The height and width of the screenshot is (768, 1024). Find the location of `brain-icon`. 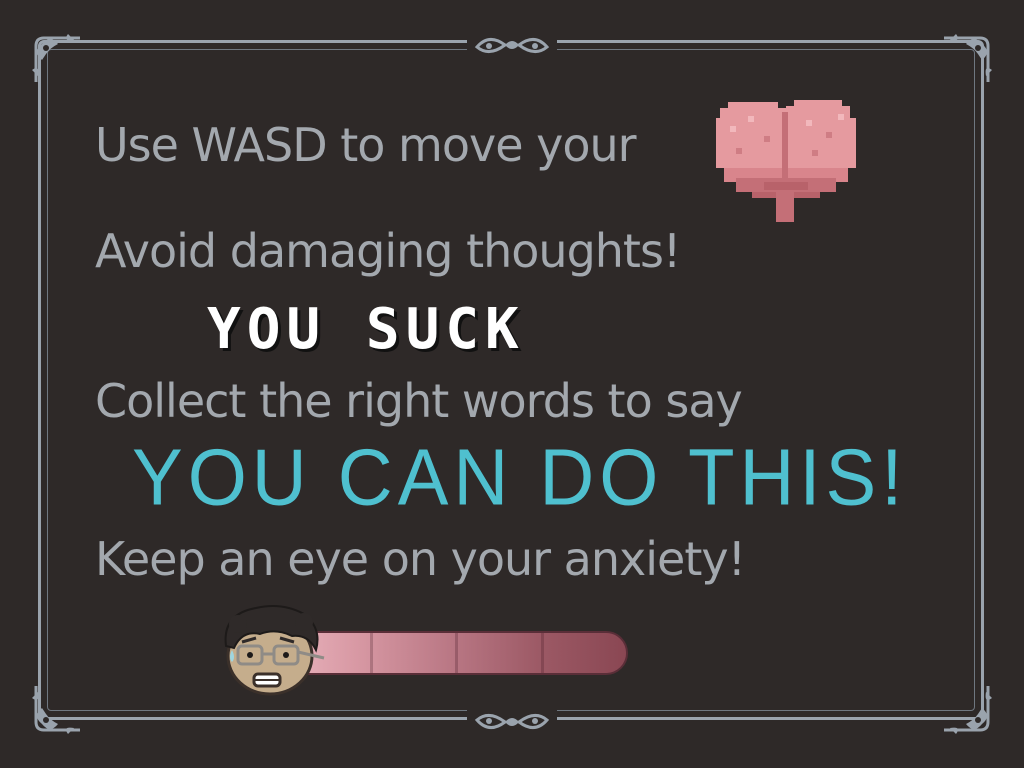

brain-icon is located at coordinates (786, 161).